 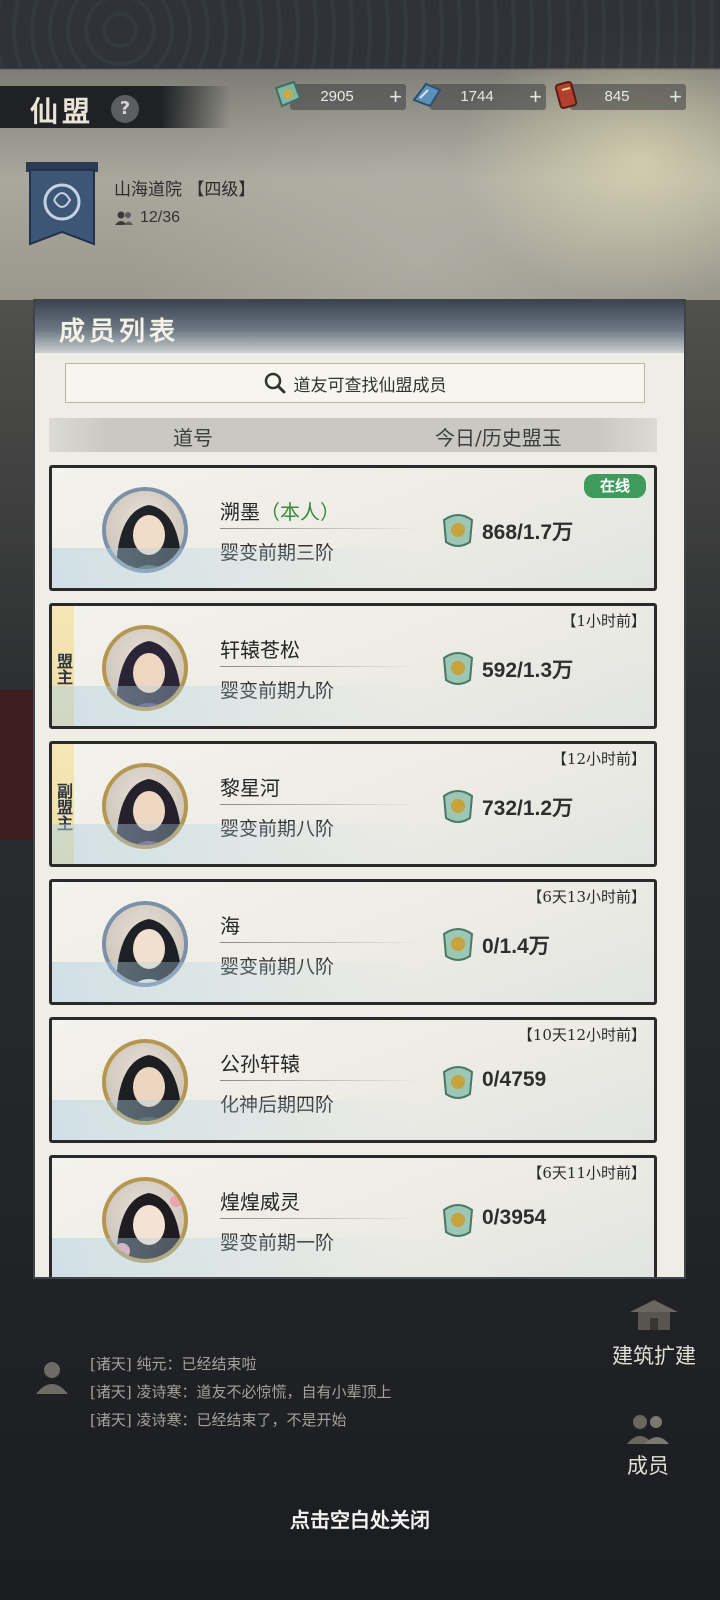 I want to click on building-expand-label: 建筑扩建, so click(x=654, y=1356).